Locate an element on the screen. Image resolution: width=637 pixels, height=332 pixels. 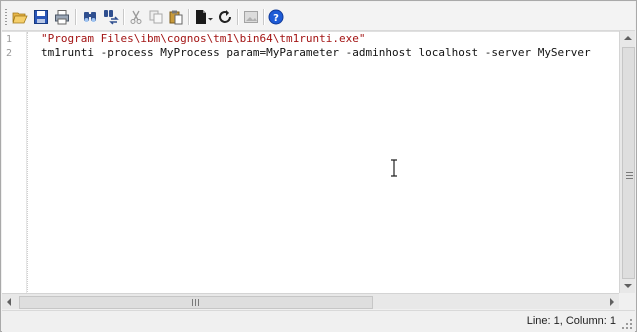
open-folder-icon is located at coordinates (20, 17).